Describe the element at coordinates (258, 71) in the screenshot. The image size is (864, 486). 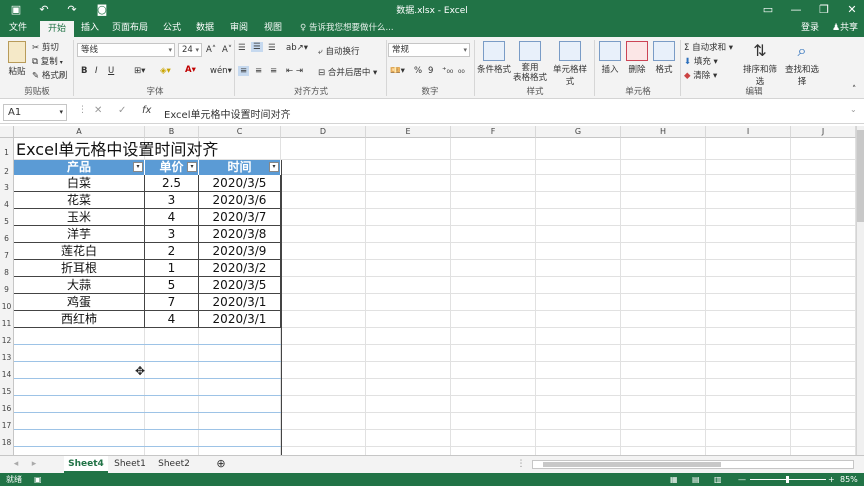
I see `align-center-icon: ≡` at that location.